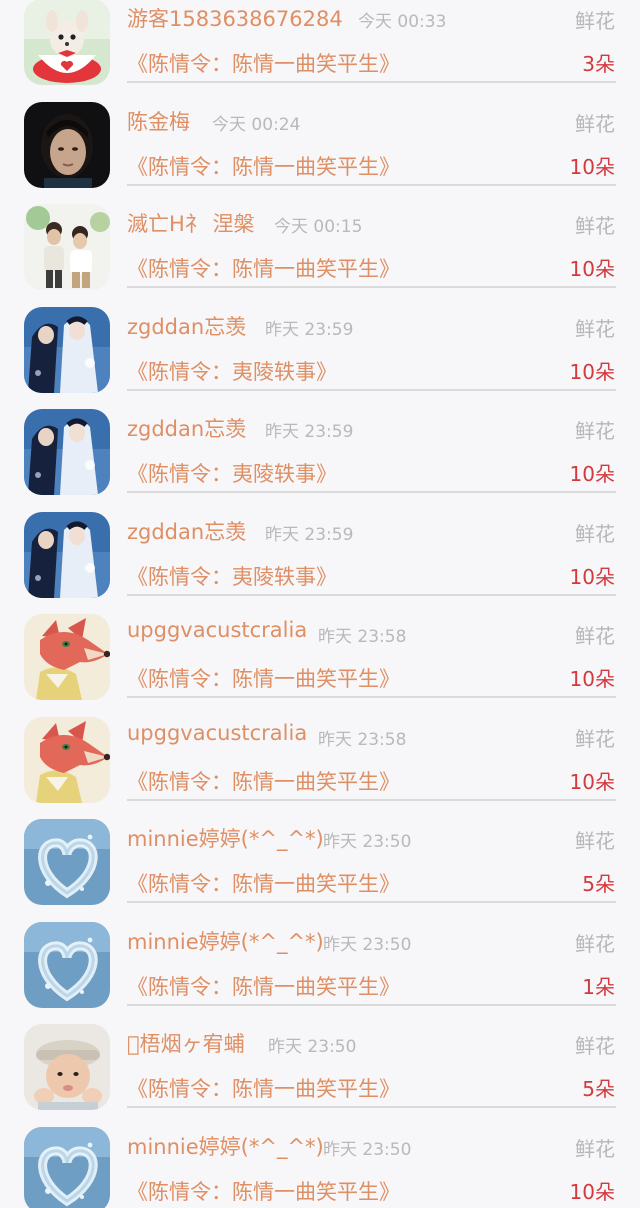  Describe the element at coordinates (320, 870) in the screenshot. I see `gift-record-row: minnie婷婷(*^_^*) 昨天 23:50 鲜花《陈情令：陈情一曲笑平生》 5朵` at that location.